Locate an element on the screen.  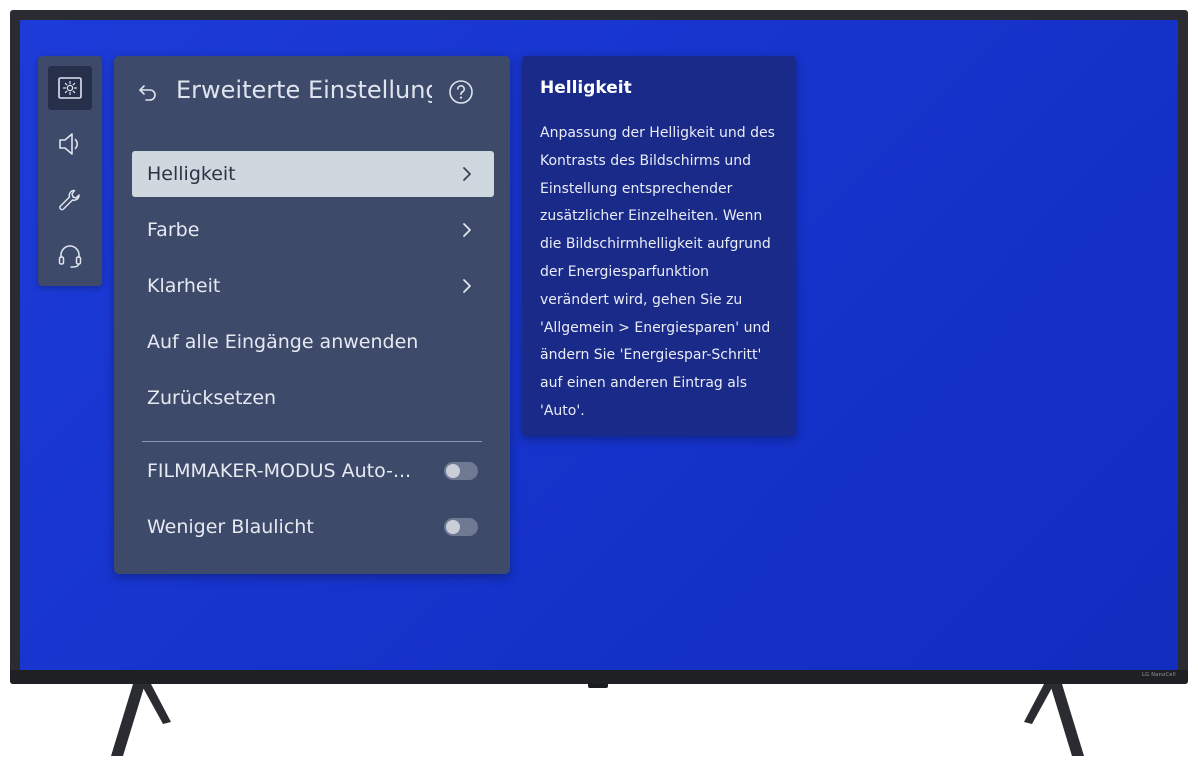
picture-settings-icon is located at coordinates (70, 88).